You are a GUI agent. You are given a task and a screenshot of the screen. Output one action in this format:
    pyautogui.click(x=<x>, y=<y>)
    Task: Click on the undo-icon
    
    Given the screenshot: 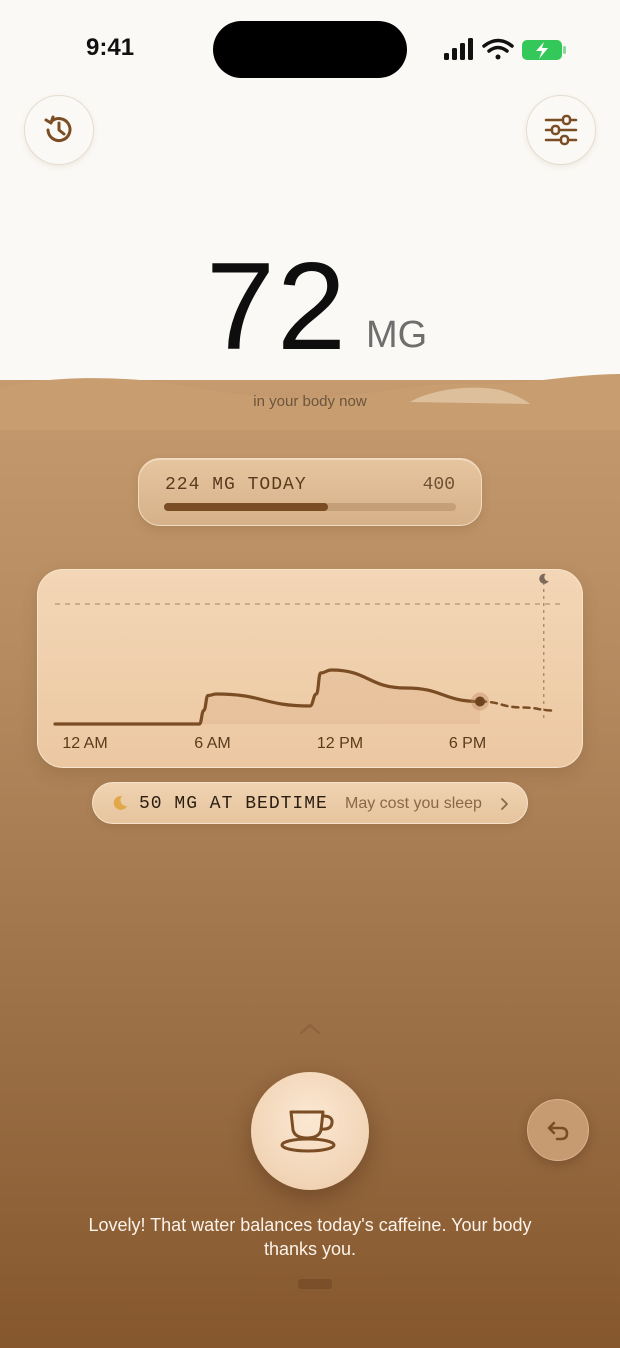 What is the action you would take?
    pyautogui.click(x=558, y=1131)
    